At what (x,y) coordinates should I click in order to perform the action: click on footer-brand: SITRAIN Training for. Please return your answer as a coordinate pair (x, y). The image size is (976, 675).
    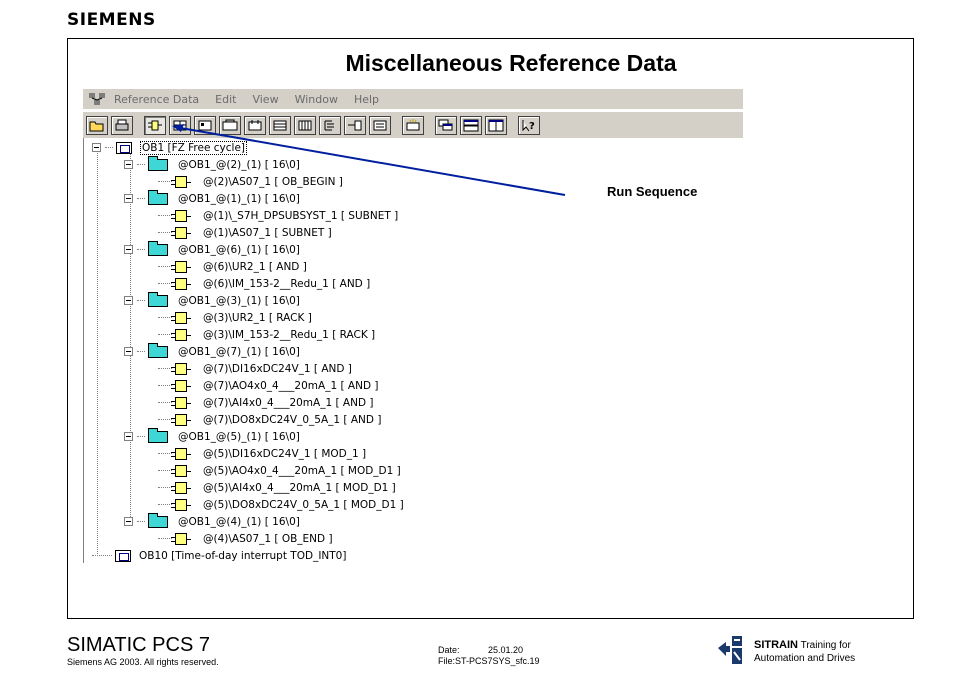
    Looking at the image, I should click on (802, 645).